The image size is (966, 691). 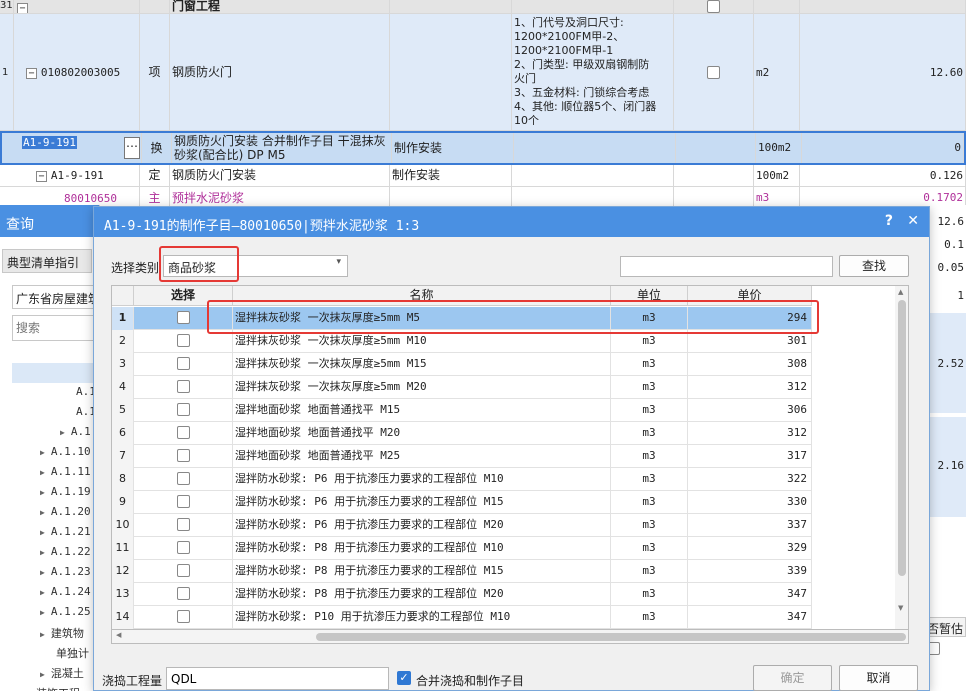 I want to click on table-row: 13 湿拌防水砂浆: P8 用于抗渗压力要求的工程部位 M20 m3 347, so click(x=462, y=594).